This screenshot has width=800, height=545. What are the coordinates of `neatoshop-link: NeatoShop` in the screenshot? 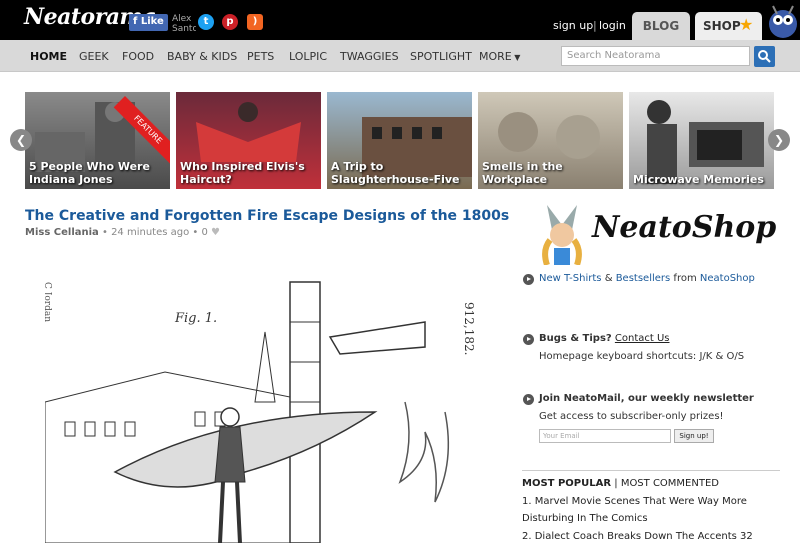 It's located at (727, 278).